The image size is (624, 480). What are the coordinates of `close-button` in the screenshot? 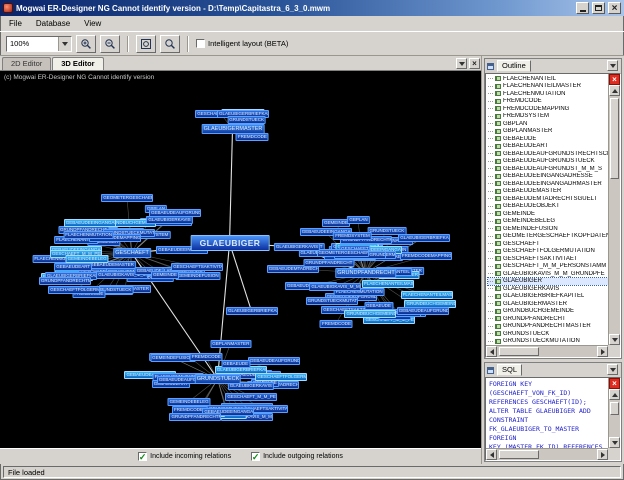 It's located at (614, 8).